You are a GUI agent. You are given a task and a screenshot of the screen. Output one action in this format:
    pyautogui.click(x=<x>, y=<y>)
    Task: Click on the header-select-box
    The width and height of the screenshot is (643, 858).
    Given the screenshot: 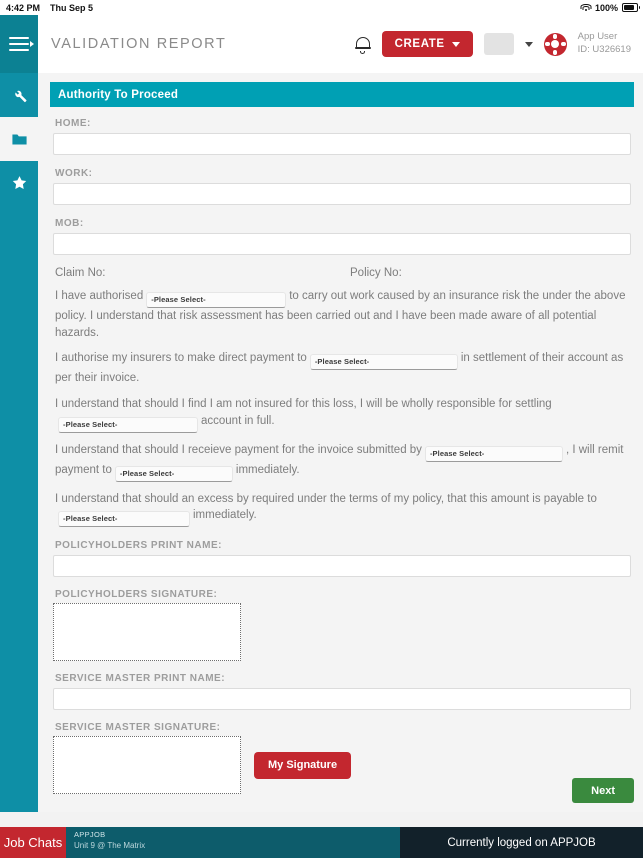 What is the action you would take?
    pyautogui.click(x=498, y=44)
    